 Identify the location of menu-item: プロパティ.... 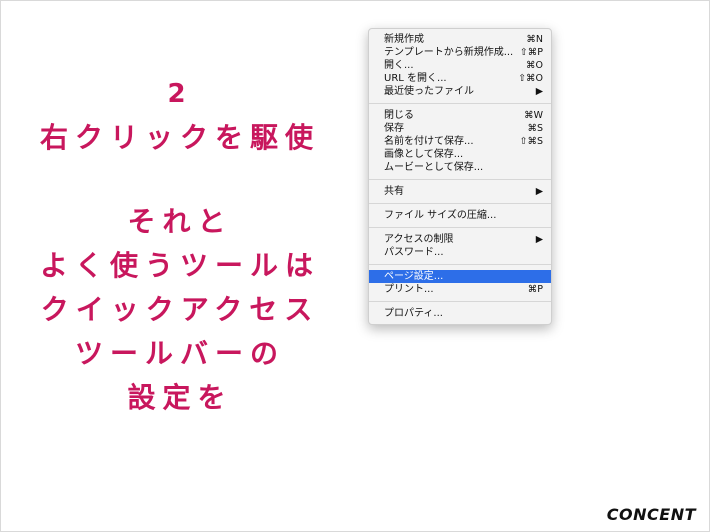
(460, 313).